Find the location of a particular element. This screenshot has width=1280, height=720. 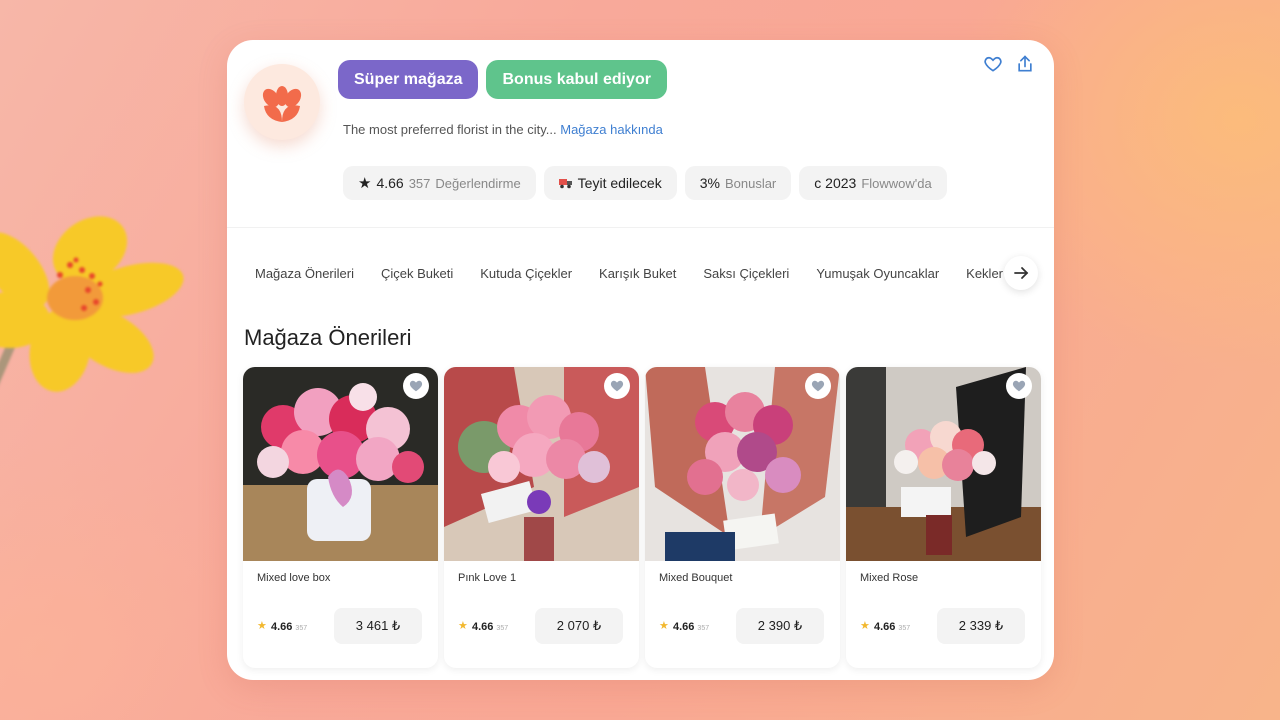

share-store-button is located at coordinates (1025, 64).